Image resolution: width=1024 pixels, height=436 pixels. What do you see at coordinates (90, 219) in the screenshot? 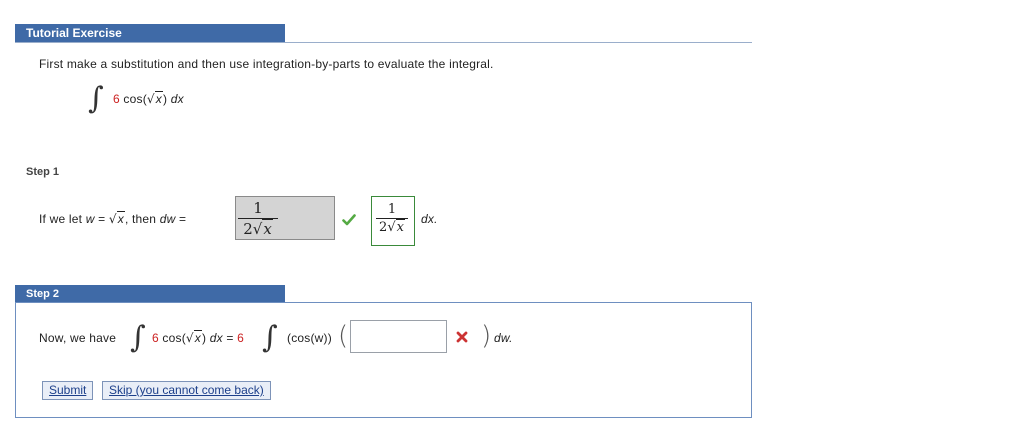
I see `step1-w: w` at bounding box center [90, 219].